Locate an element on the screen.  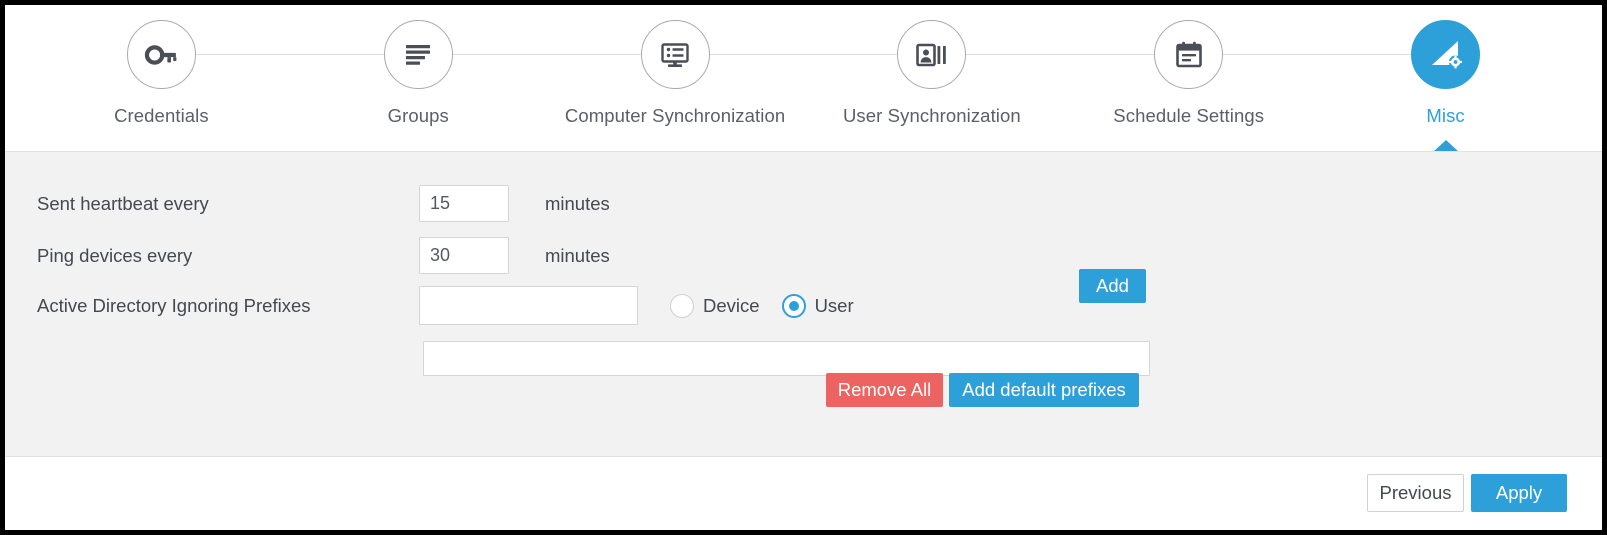
prefix-list-actions: Remove All Add default prefixes is located at coordinates (982, 390).